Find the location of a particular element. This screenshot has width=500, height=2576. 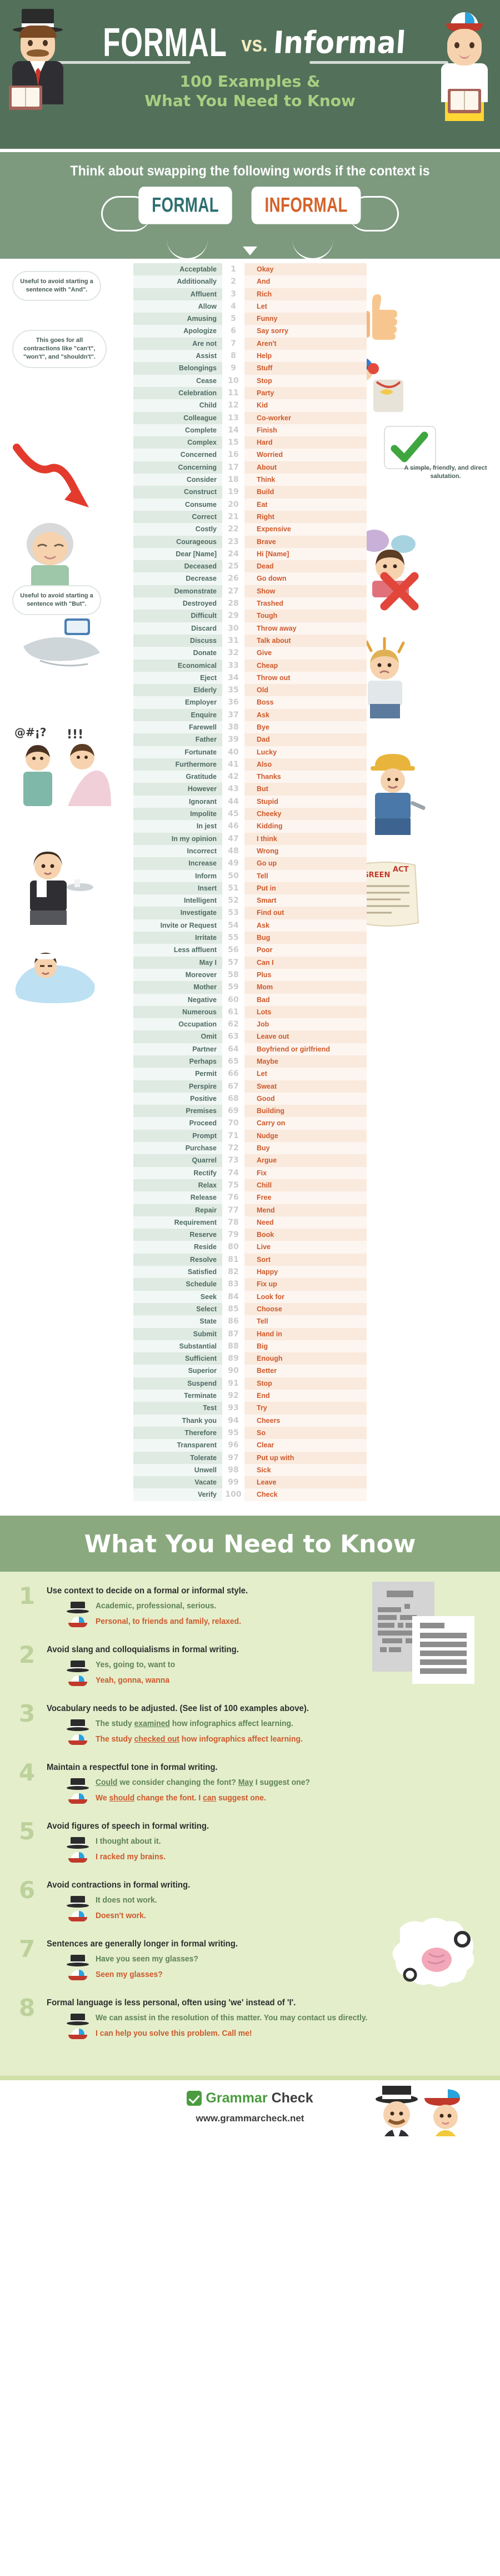

waitress-illustration is located at coordinates (56, 885).